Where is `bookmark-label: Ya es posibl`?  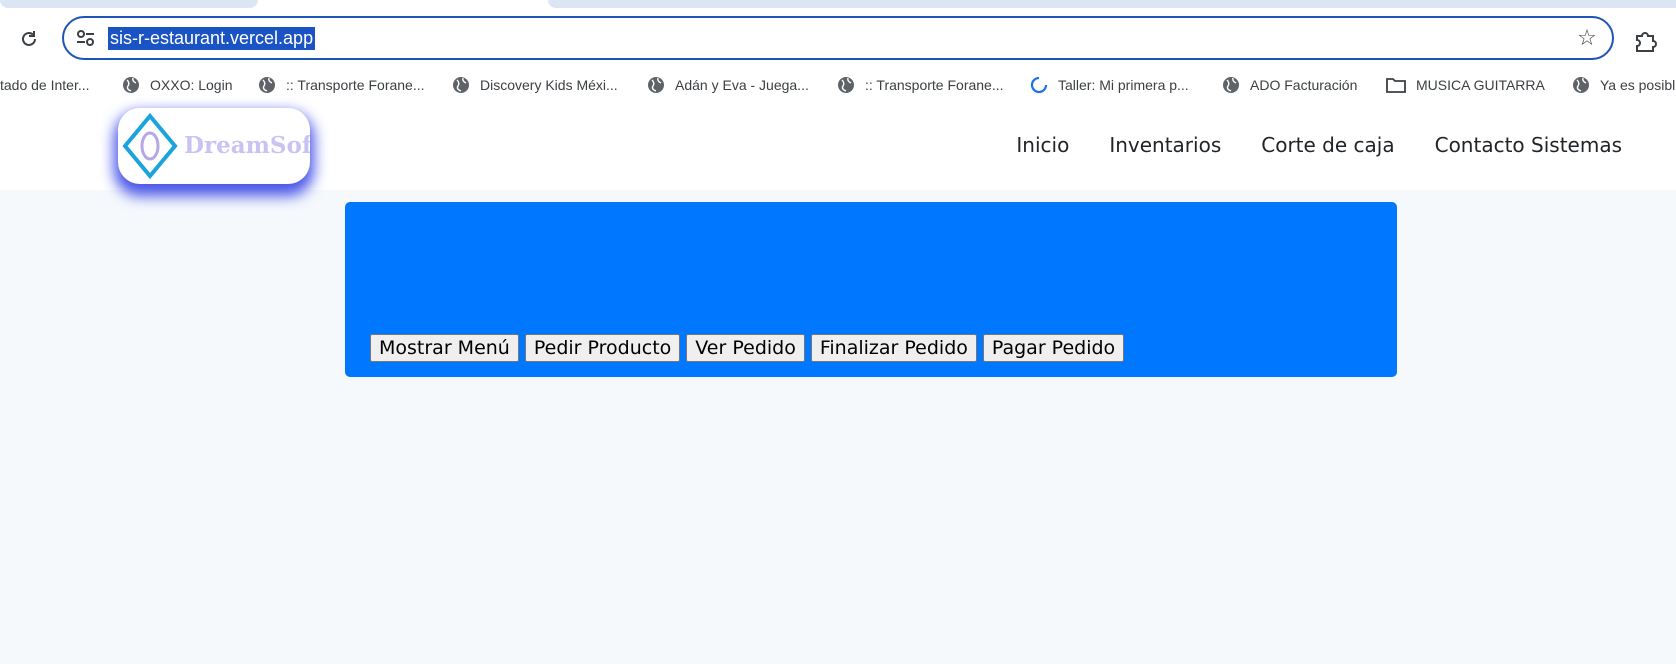
bookmark-label: Ya es posibl is located at coordinates (1638, 85).